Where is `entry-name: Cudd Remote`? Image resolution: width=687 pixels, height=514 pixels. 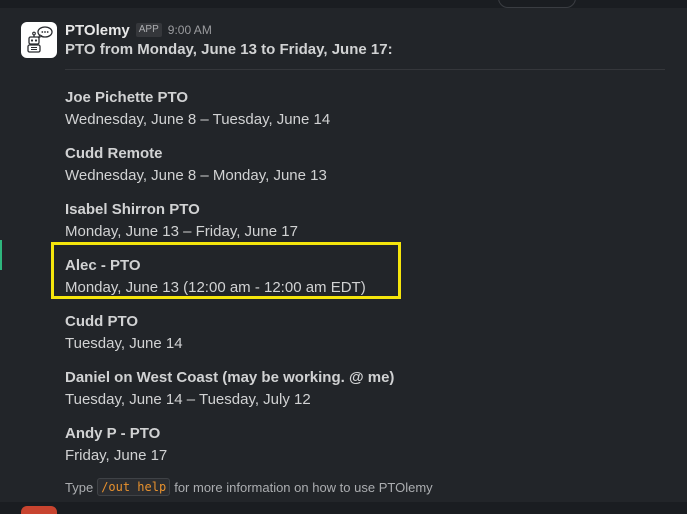
entry-name: Cudd Remote is located at coordinates (114, 153).